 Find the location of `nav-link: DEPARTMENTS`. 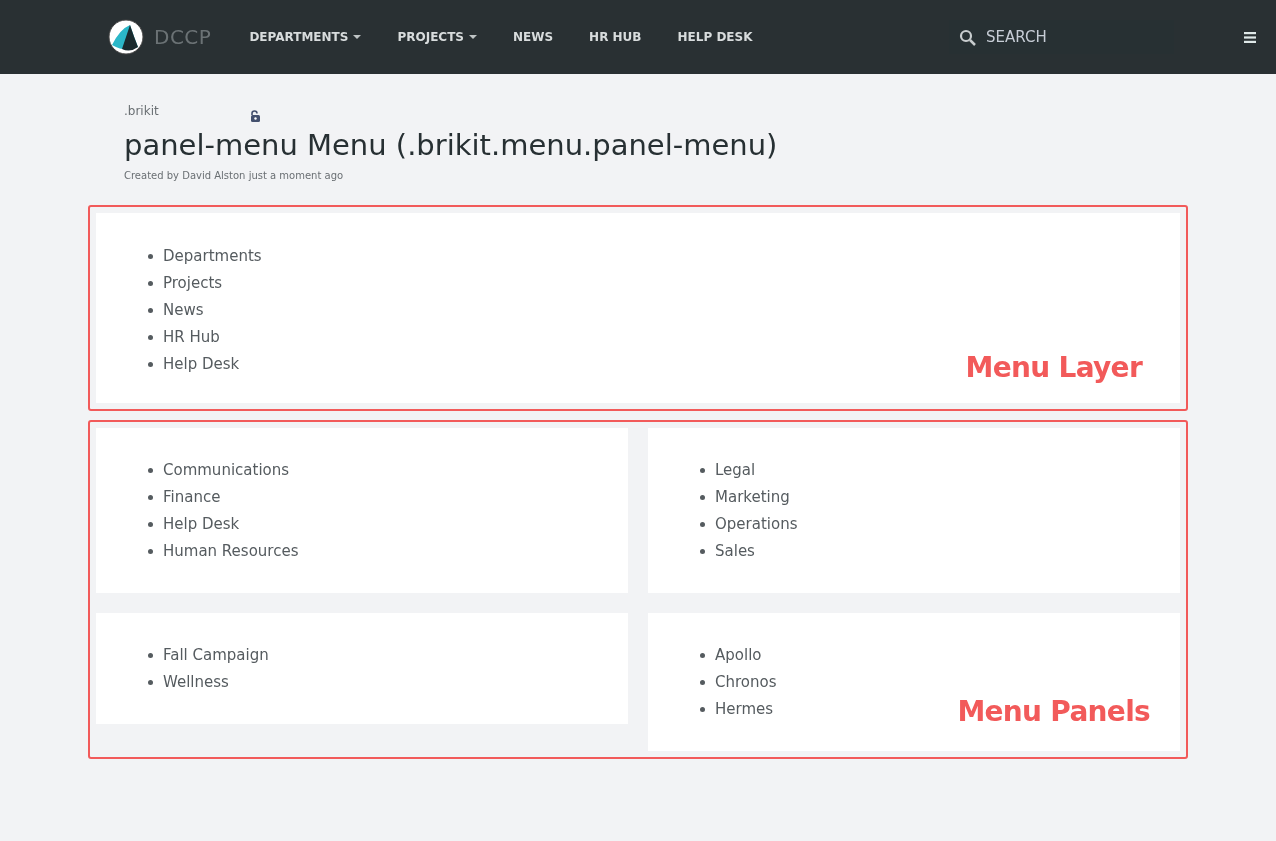

nav-link: DEPARTMENTS is located at coordinates (305, 37).